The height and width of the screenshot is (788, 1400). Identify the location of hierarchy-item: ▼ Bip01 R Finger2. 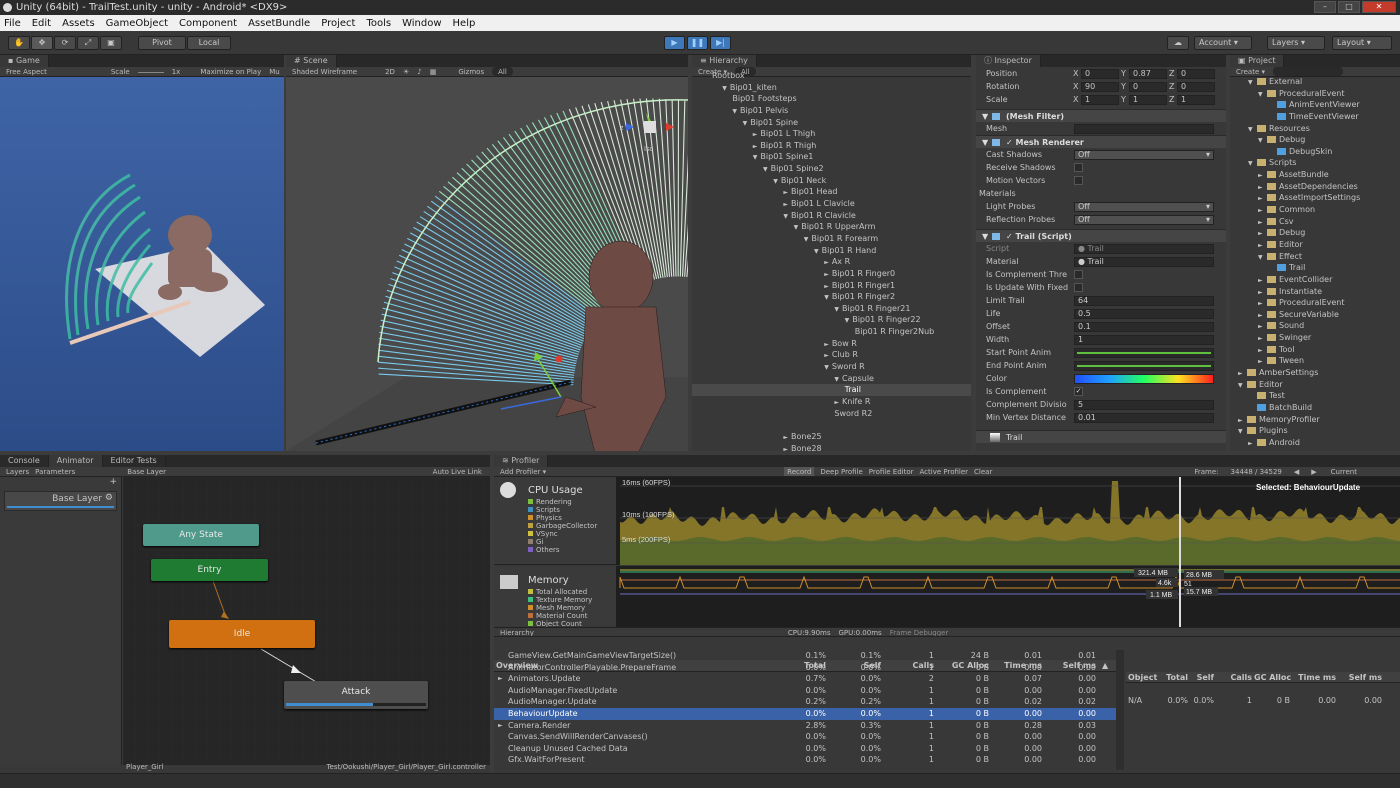
(831, 297).